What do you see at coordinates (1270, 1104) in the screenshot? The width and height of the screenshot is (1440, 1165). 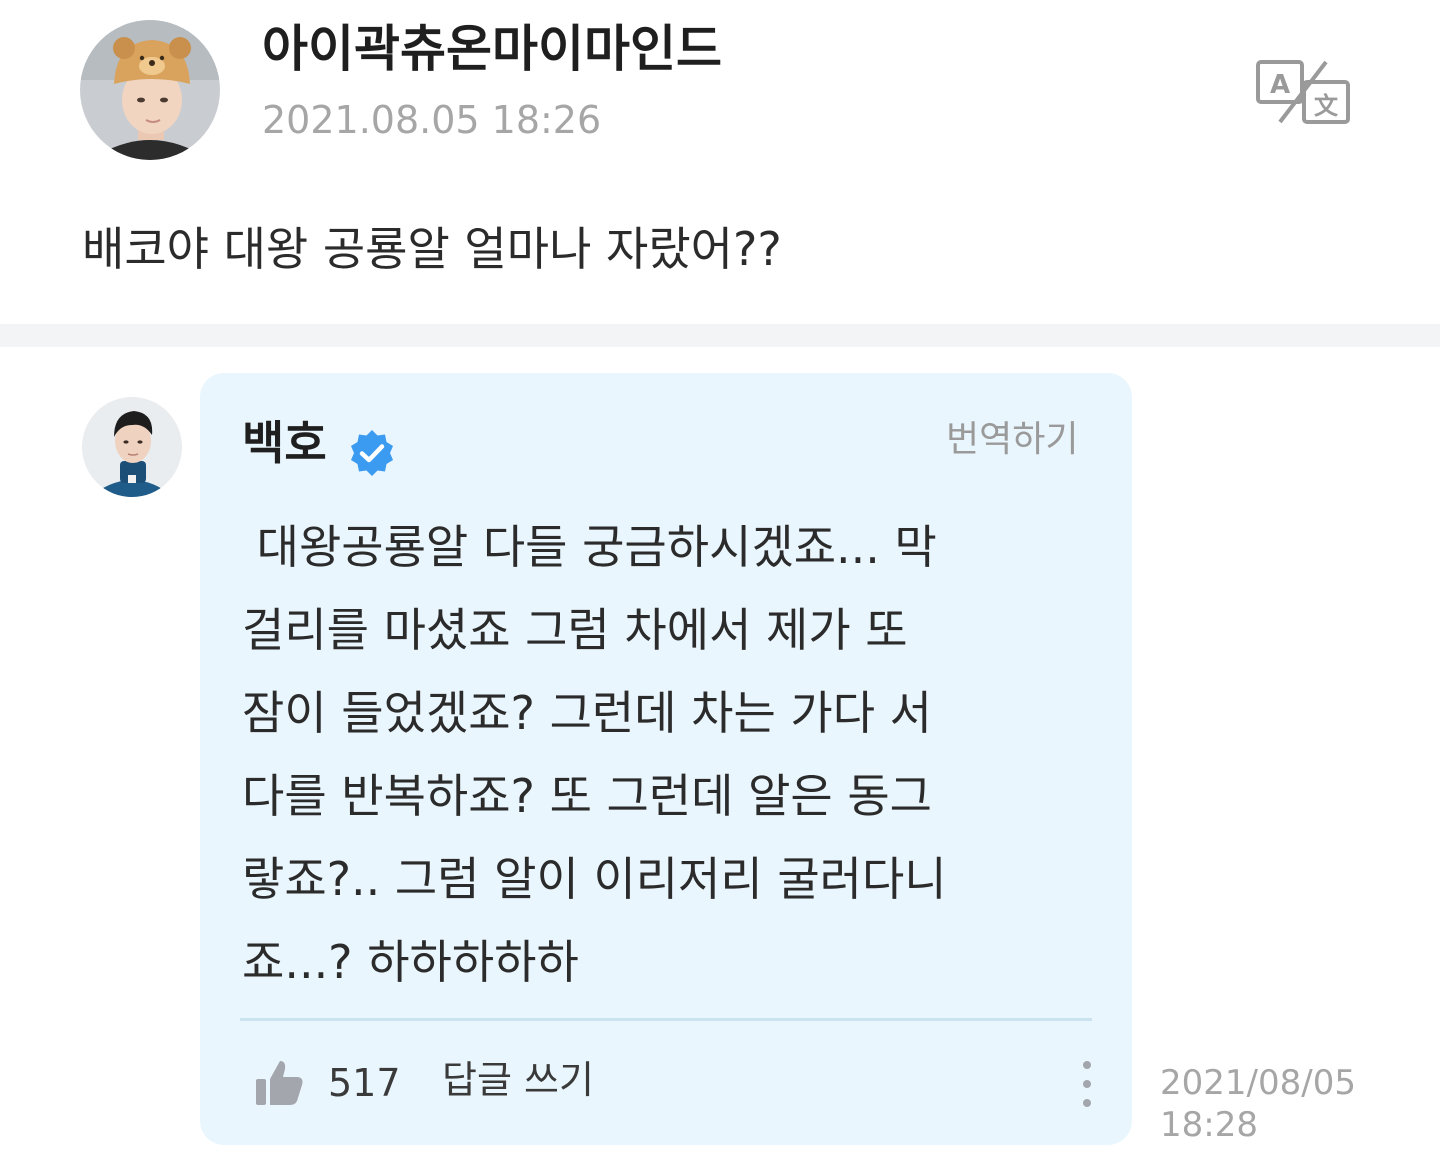 I see `reply-timestamp: 2021/08/05 18:28` at bounding box center [1270, 1104].